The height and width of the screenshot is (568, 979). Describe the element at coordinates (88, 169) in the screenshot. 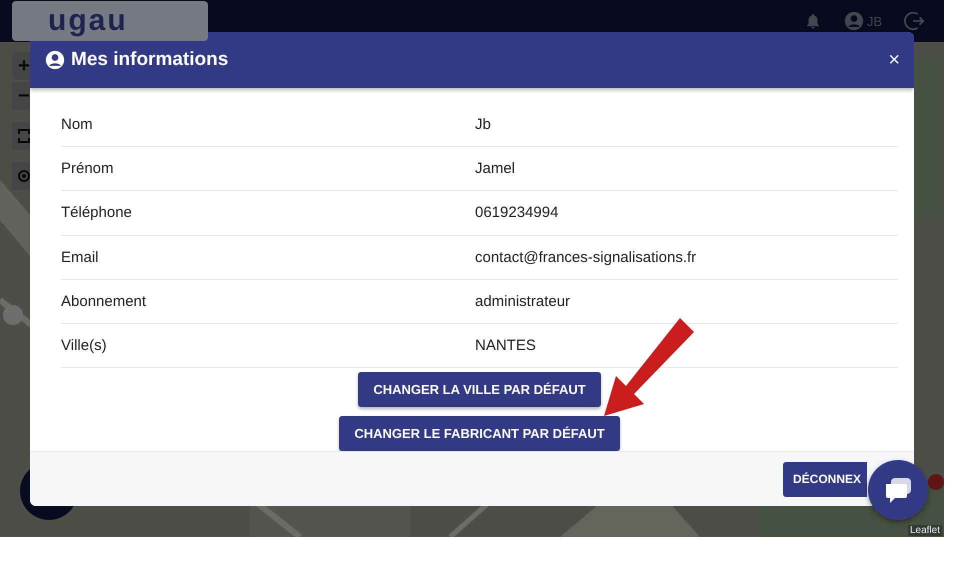

I see `field-label: Prénom` at that location.